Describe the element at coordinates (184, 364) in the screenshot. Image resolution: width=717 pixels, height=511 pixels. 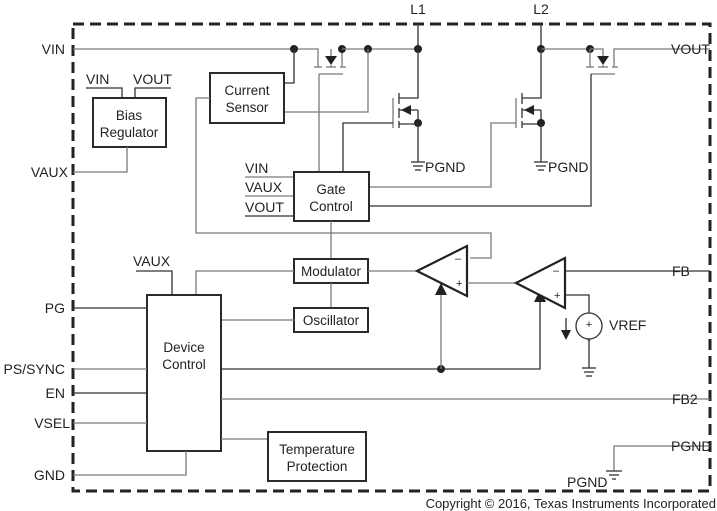
I see `device-control-label-2: Control` at that location.